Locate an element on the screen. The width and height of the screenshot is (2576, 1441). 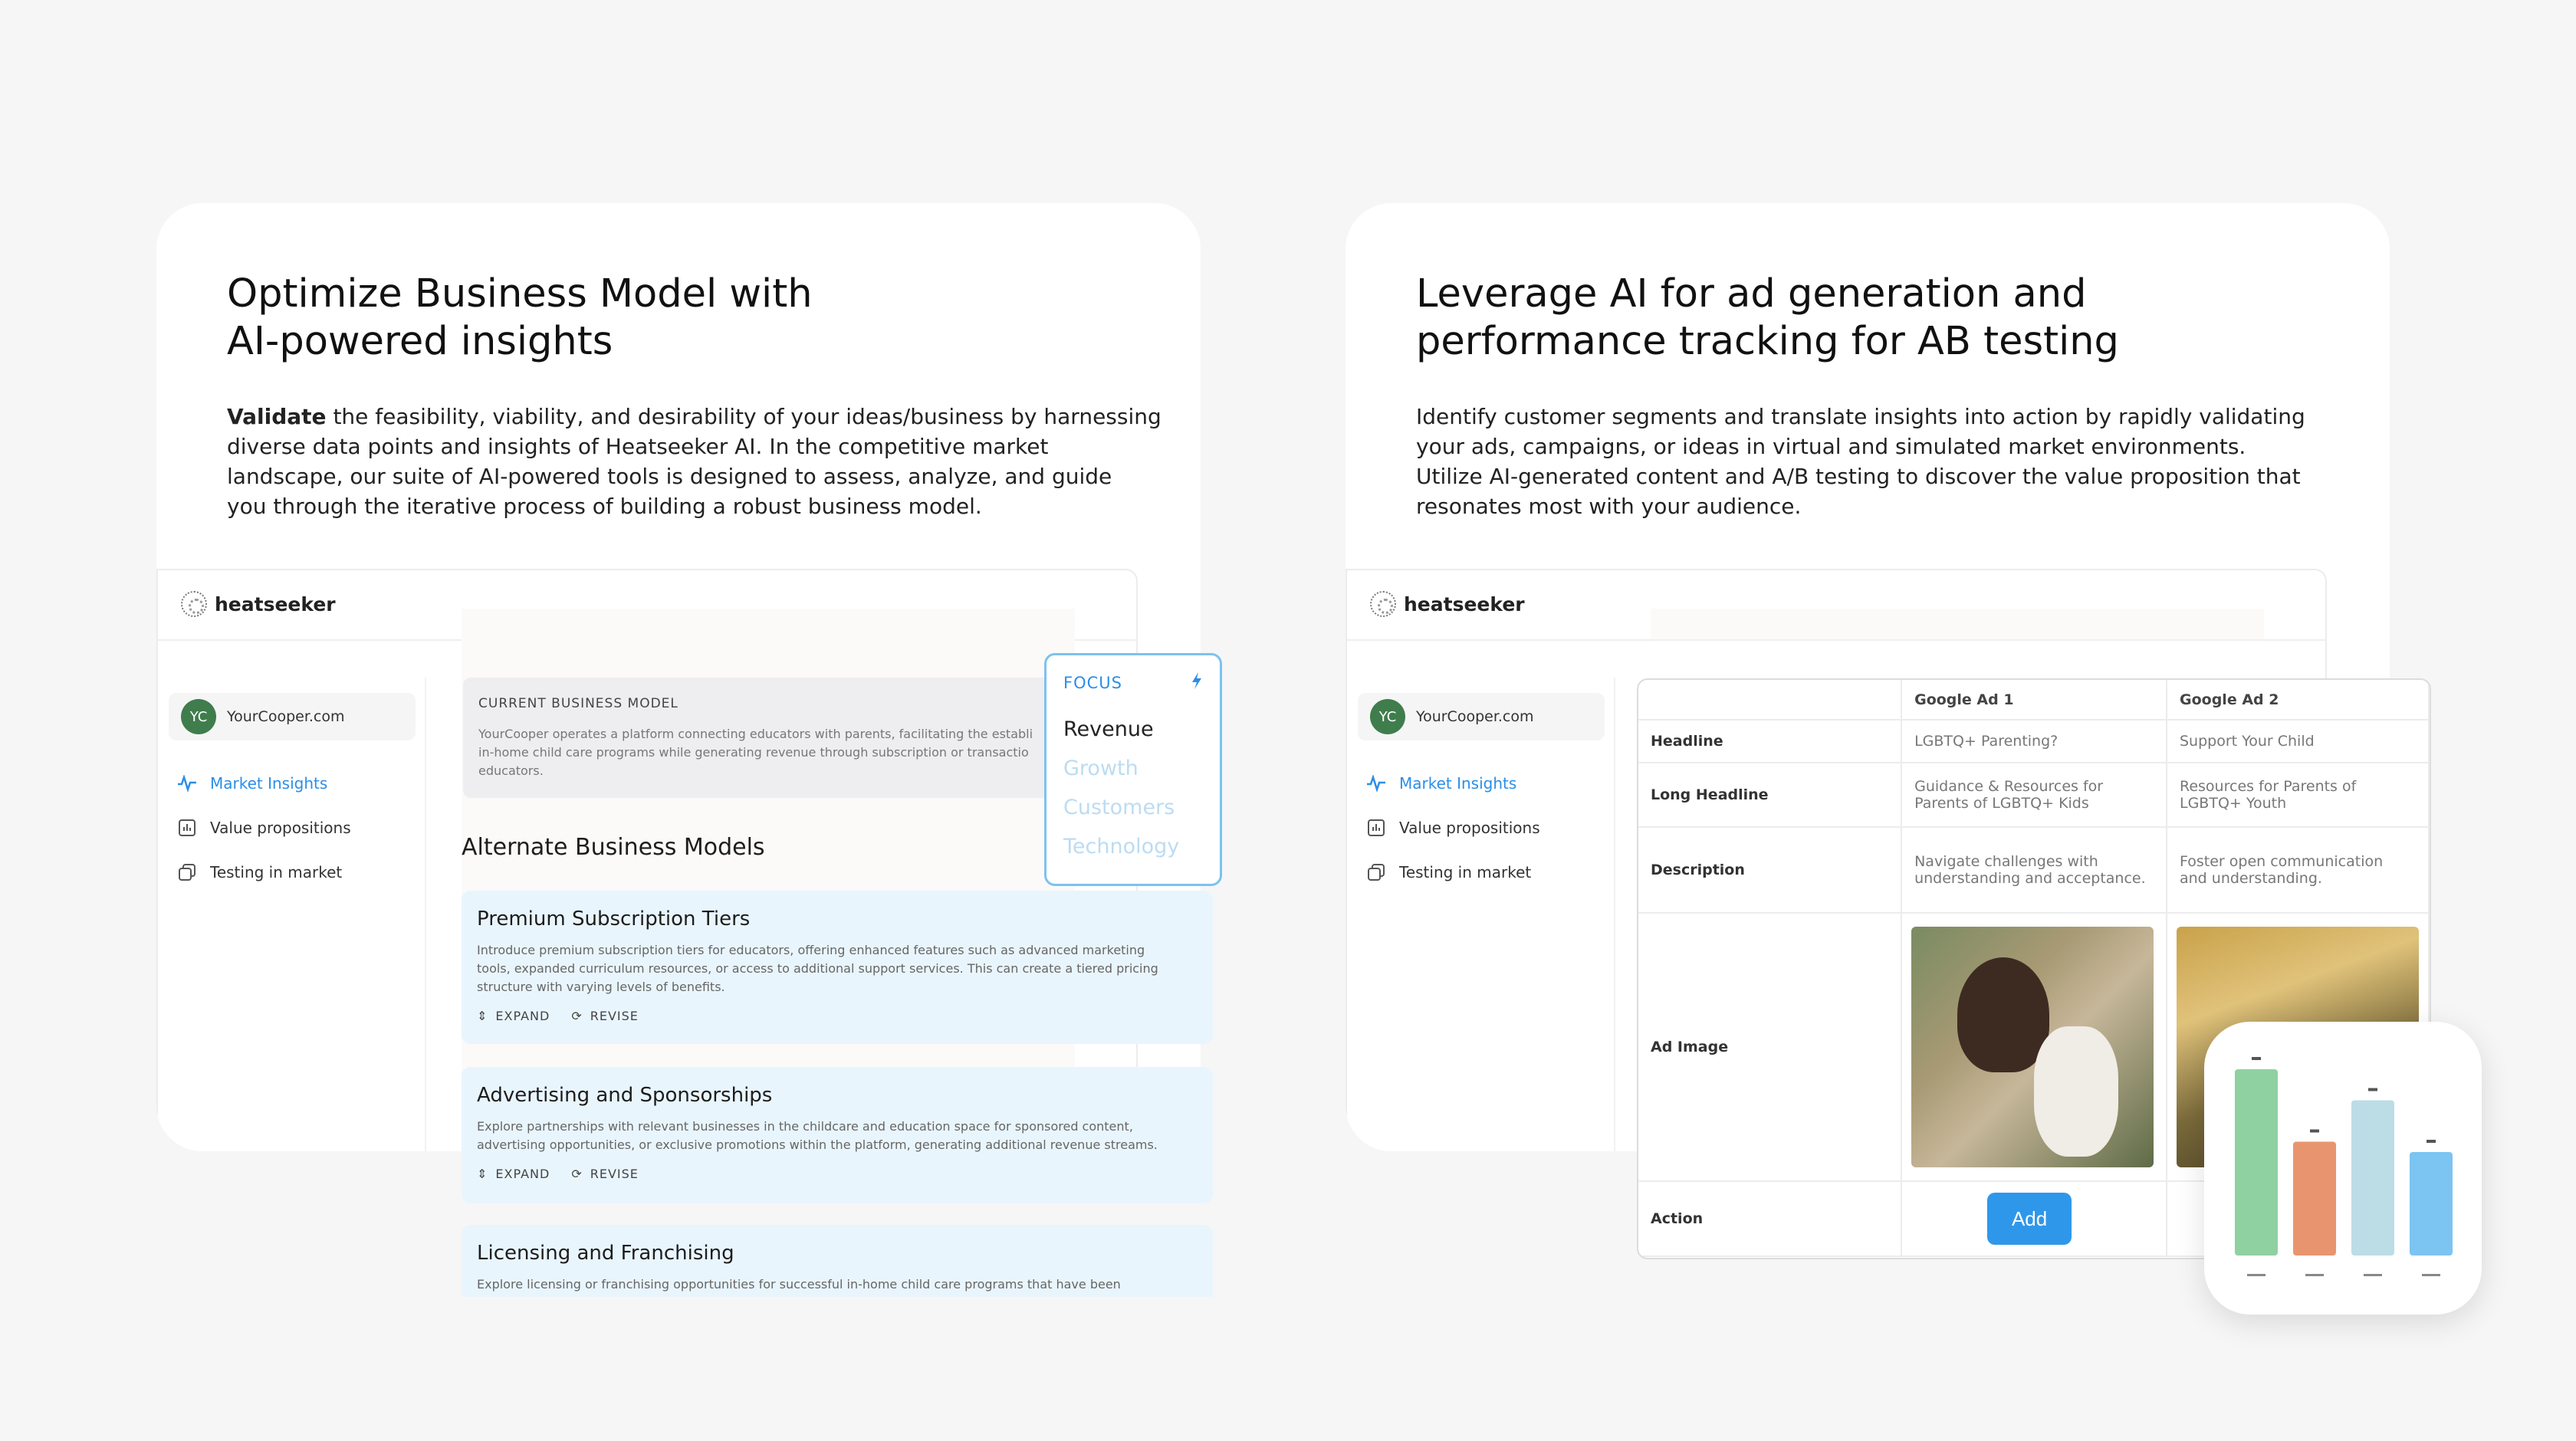
column-header: Google Ad 1 is located at coordinates (2034, 700).